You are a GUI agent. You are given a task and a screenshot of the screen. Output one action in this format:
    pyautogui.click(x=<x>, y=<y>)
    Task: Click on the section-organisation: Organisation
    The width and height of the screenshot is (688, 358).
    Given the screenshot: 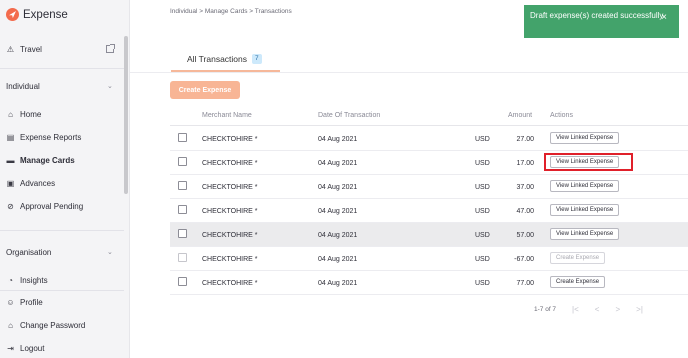 What is the action you would take?
    pyautogui.click(x=28, y=252)
    